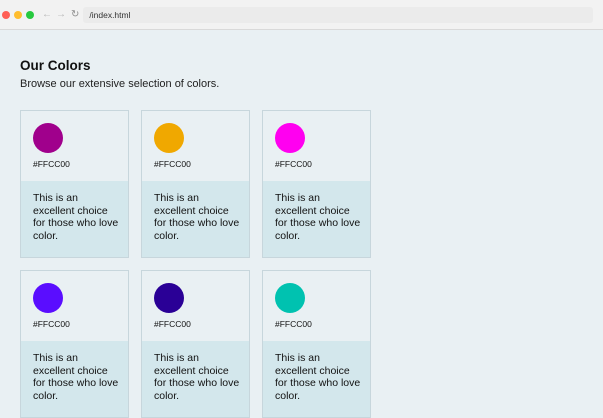 Image resolution: width=603 pixels, height=418 pixels. I want to click on address-url: /index.html, so click(110, 14).